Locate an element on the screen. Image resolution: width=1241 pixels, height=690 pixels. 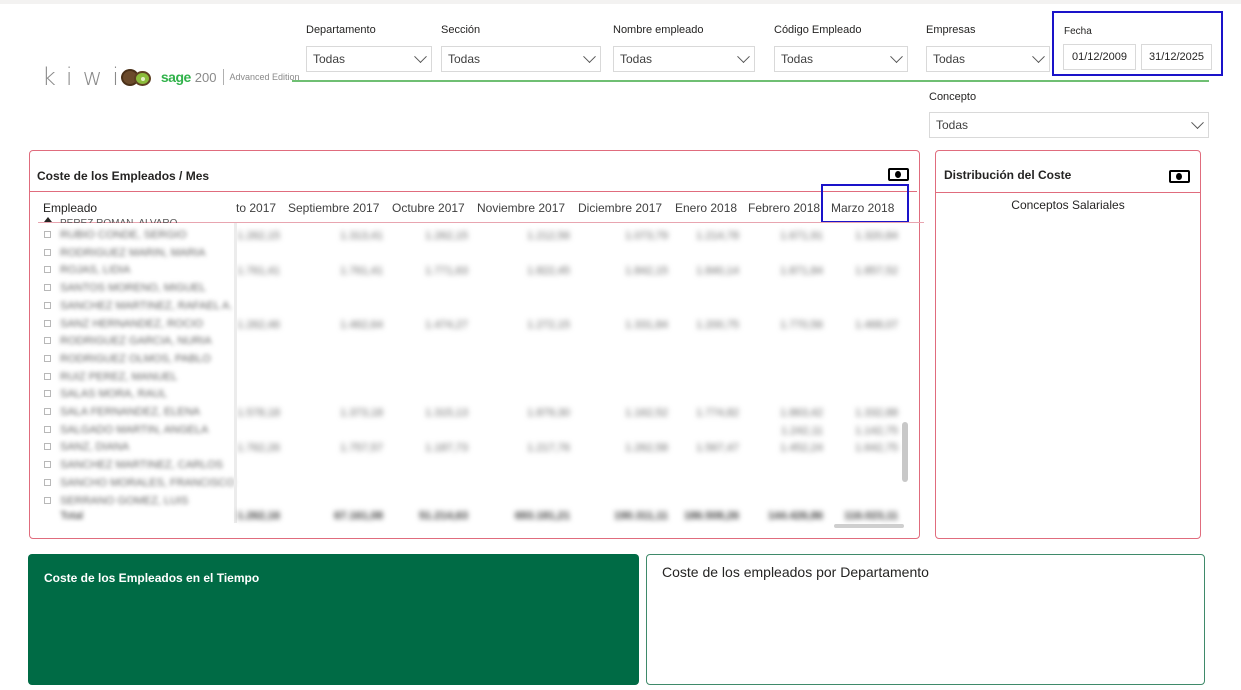
total-cell: 144.426,86 is located at coordinates (795, 516).